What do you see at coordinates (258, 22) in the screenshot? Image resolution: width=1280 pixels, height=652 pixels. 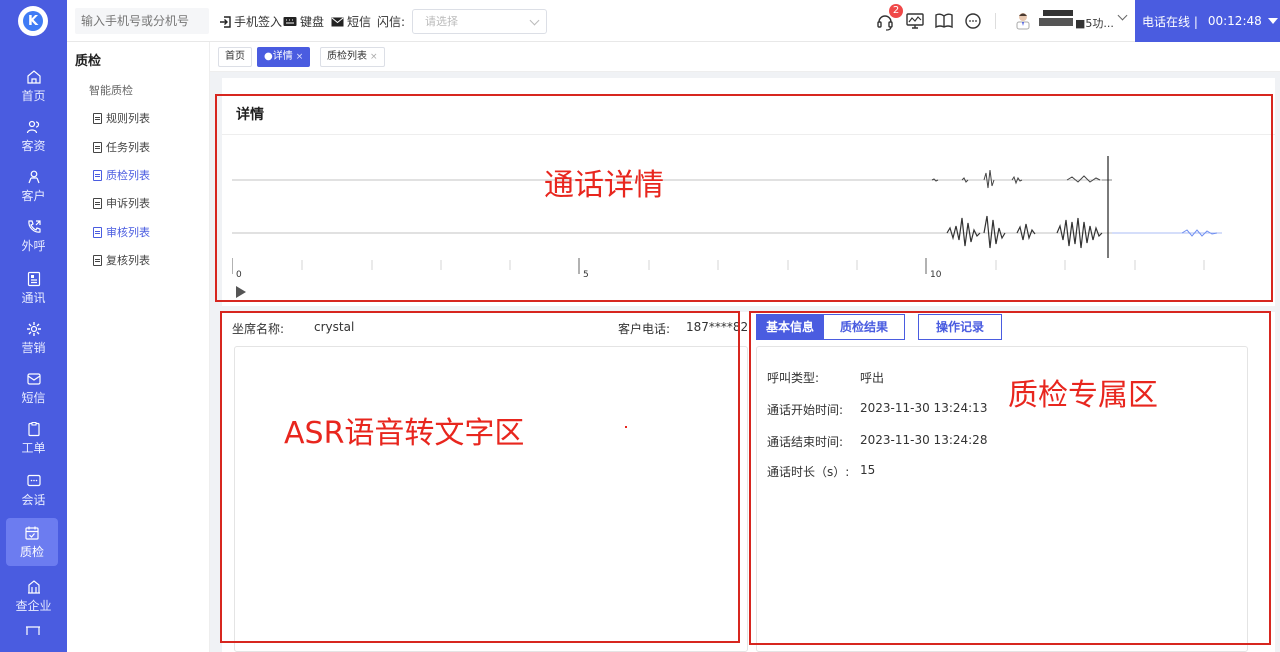 I see `phone-signin-label: 手机签入` at bounding box center [258, 22].